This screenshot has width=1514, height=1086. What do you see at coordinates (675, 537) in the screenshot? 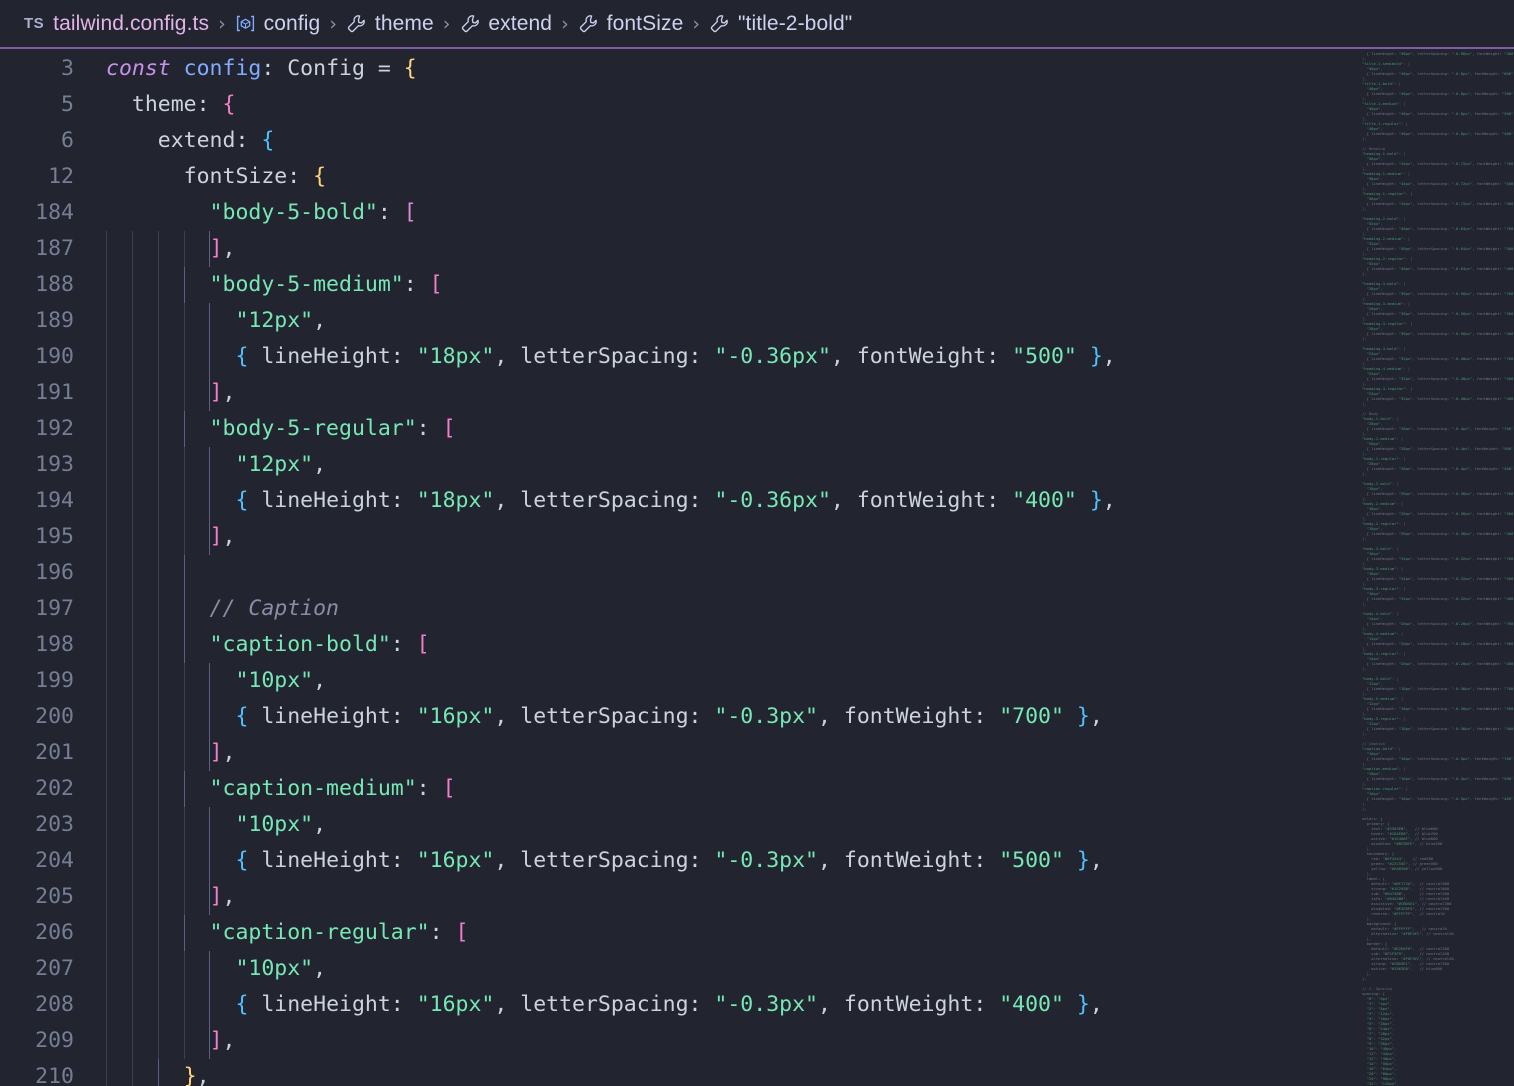
I see `code-line: 195 ],` at bounding box center [675, 537].